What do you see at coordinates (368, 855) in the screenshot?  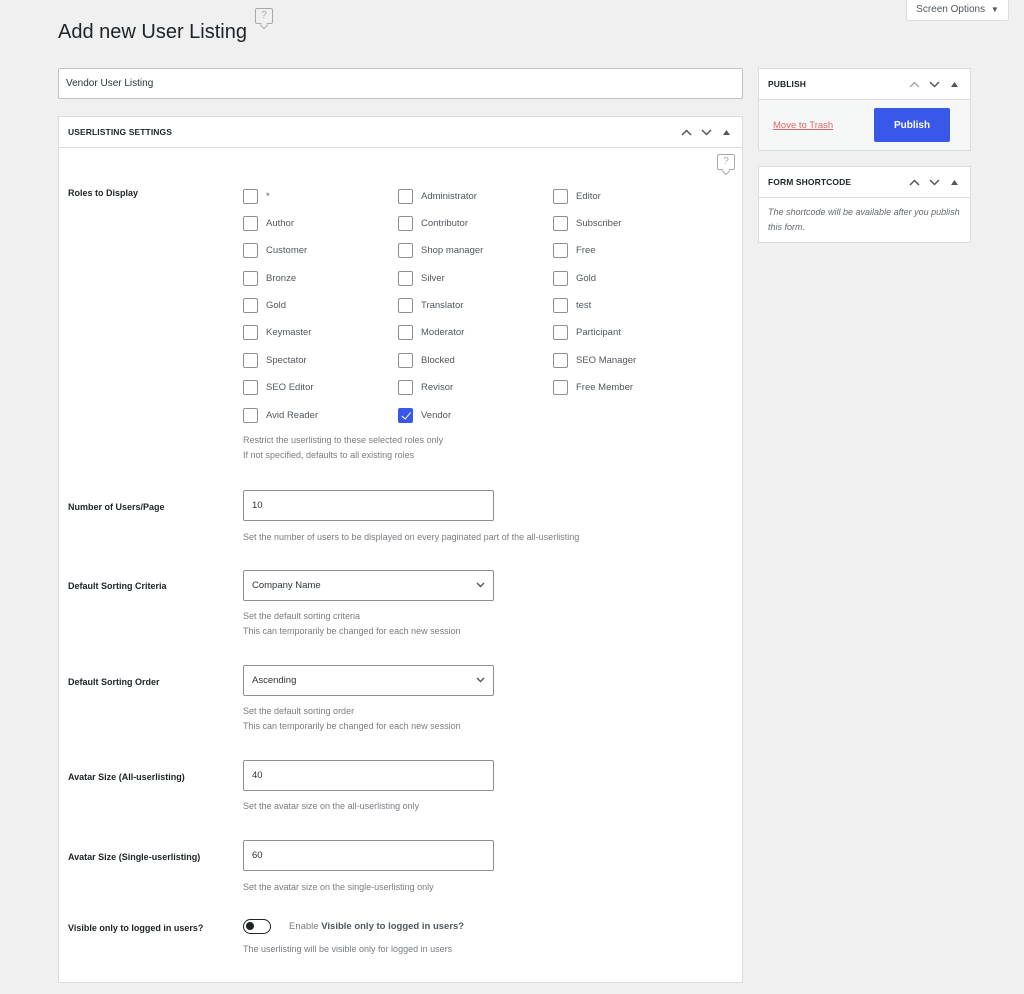 I see `avatar-single-input: 60` at bounding box center [368, 855].